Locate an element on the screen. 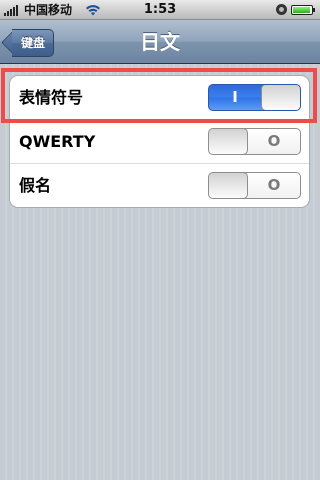 This screenshot has width=320, height=480. status-time: 1:53 is located at coordinates (160, 9).